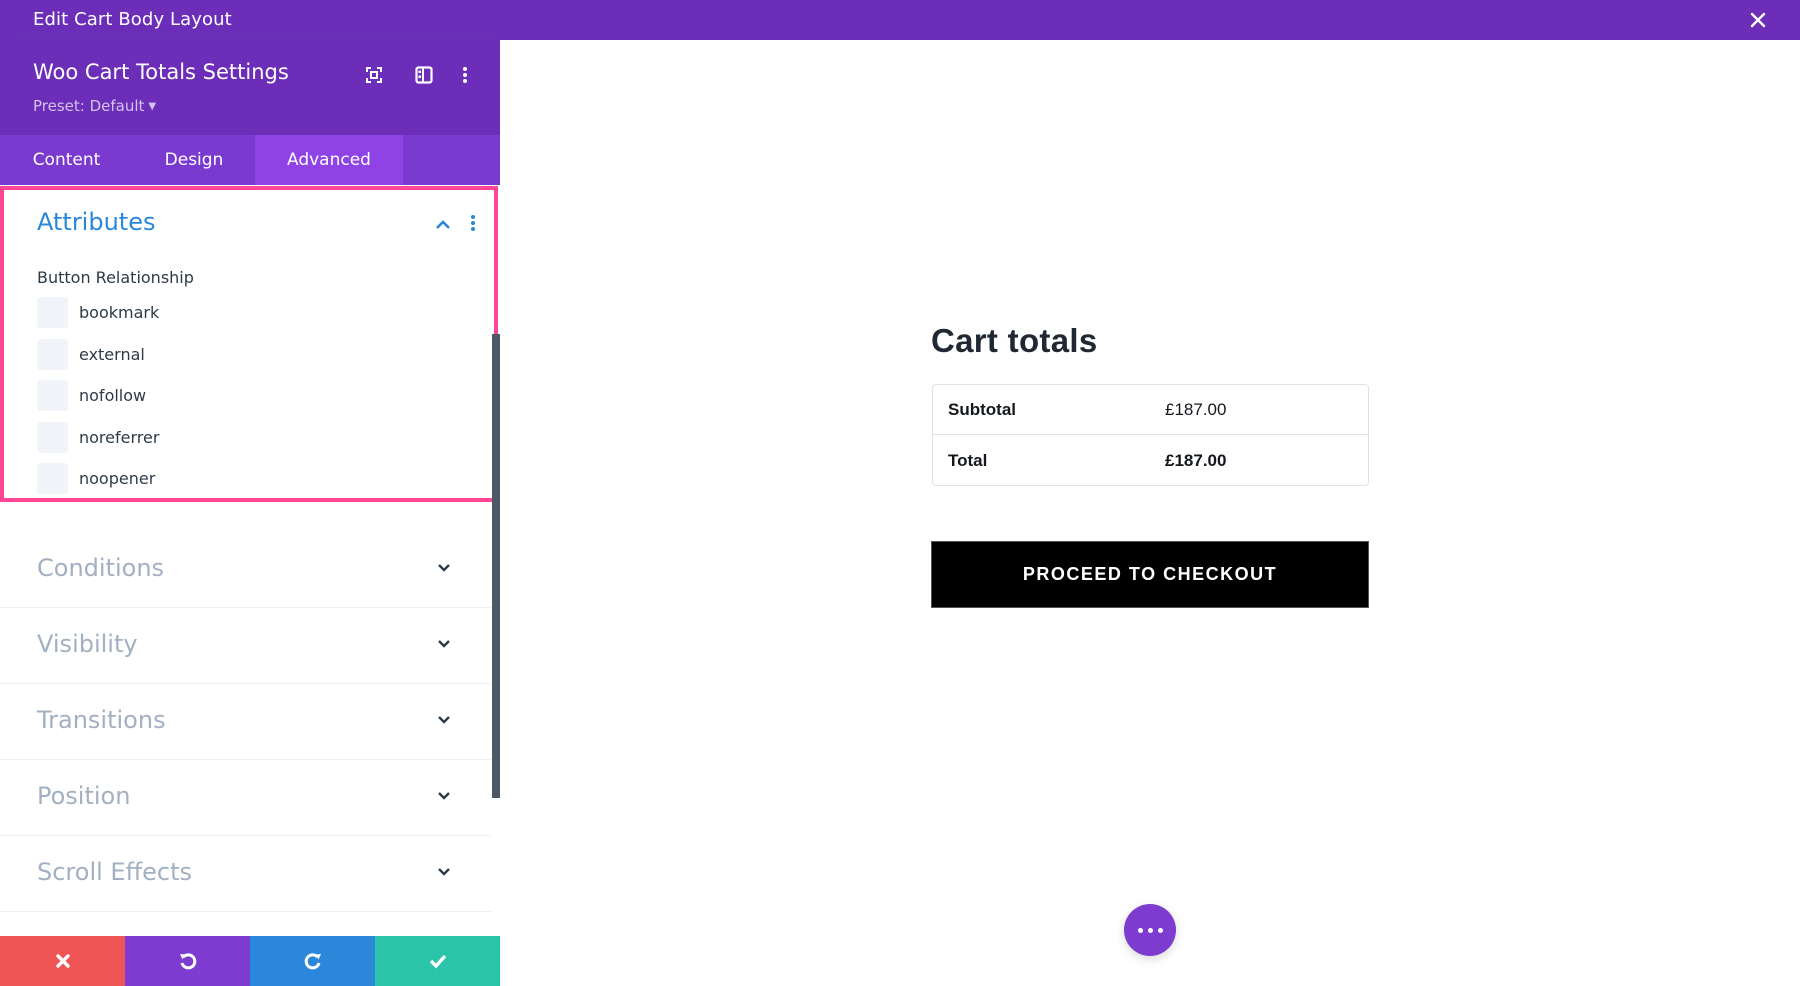  Describe the element at coordinates (115, 277) in the screenshot. I see `button-relationship-label: Button Relationship` at that location.